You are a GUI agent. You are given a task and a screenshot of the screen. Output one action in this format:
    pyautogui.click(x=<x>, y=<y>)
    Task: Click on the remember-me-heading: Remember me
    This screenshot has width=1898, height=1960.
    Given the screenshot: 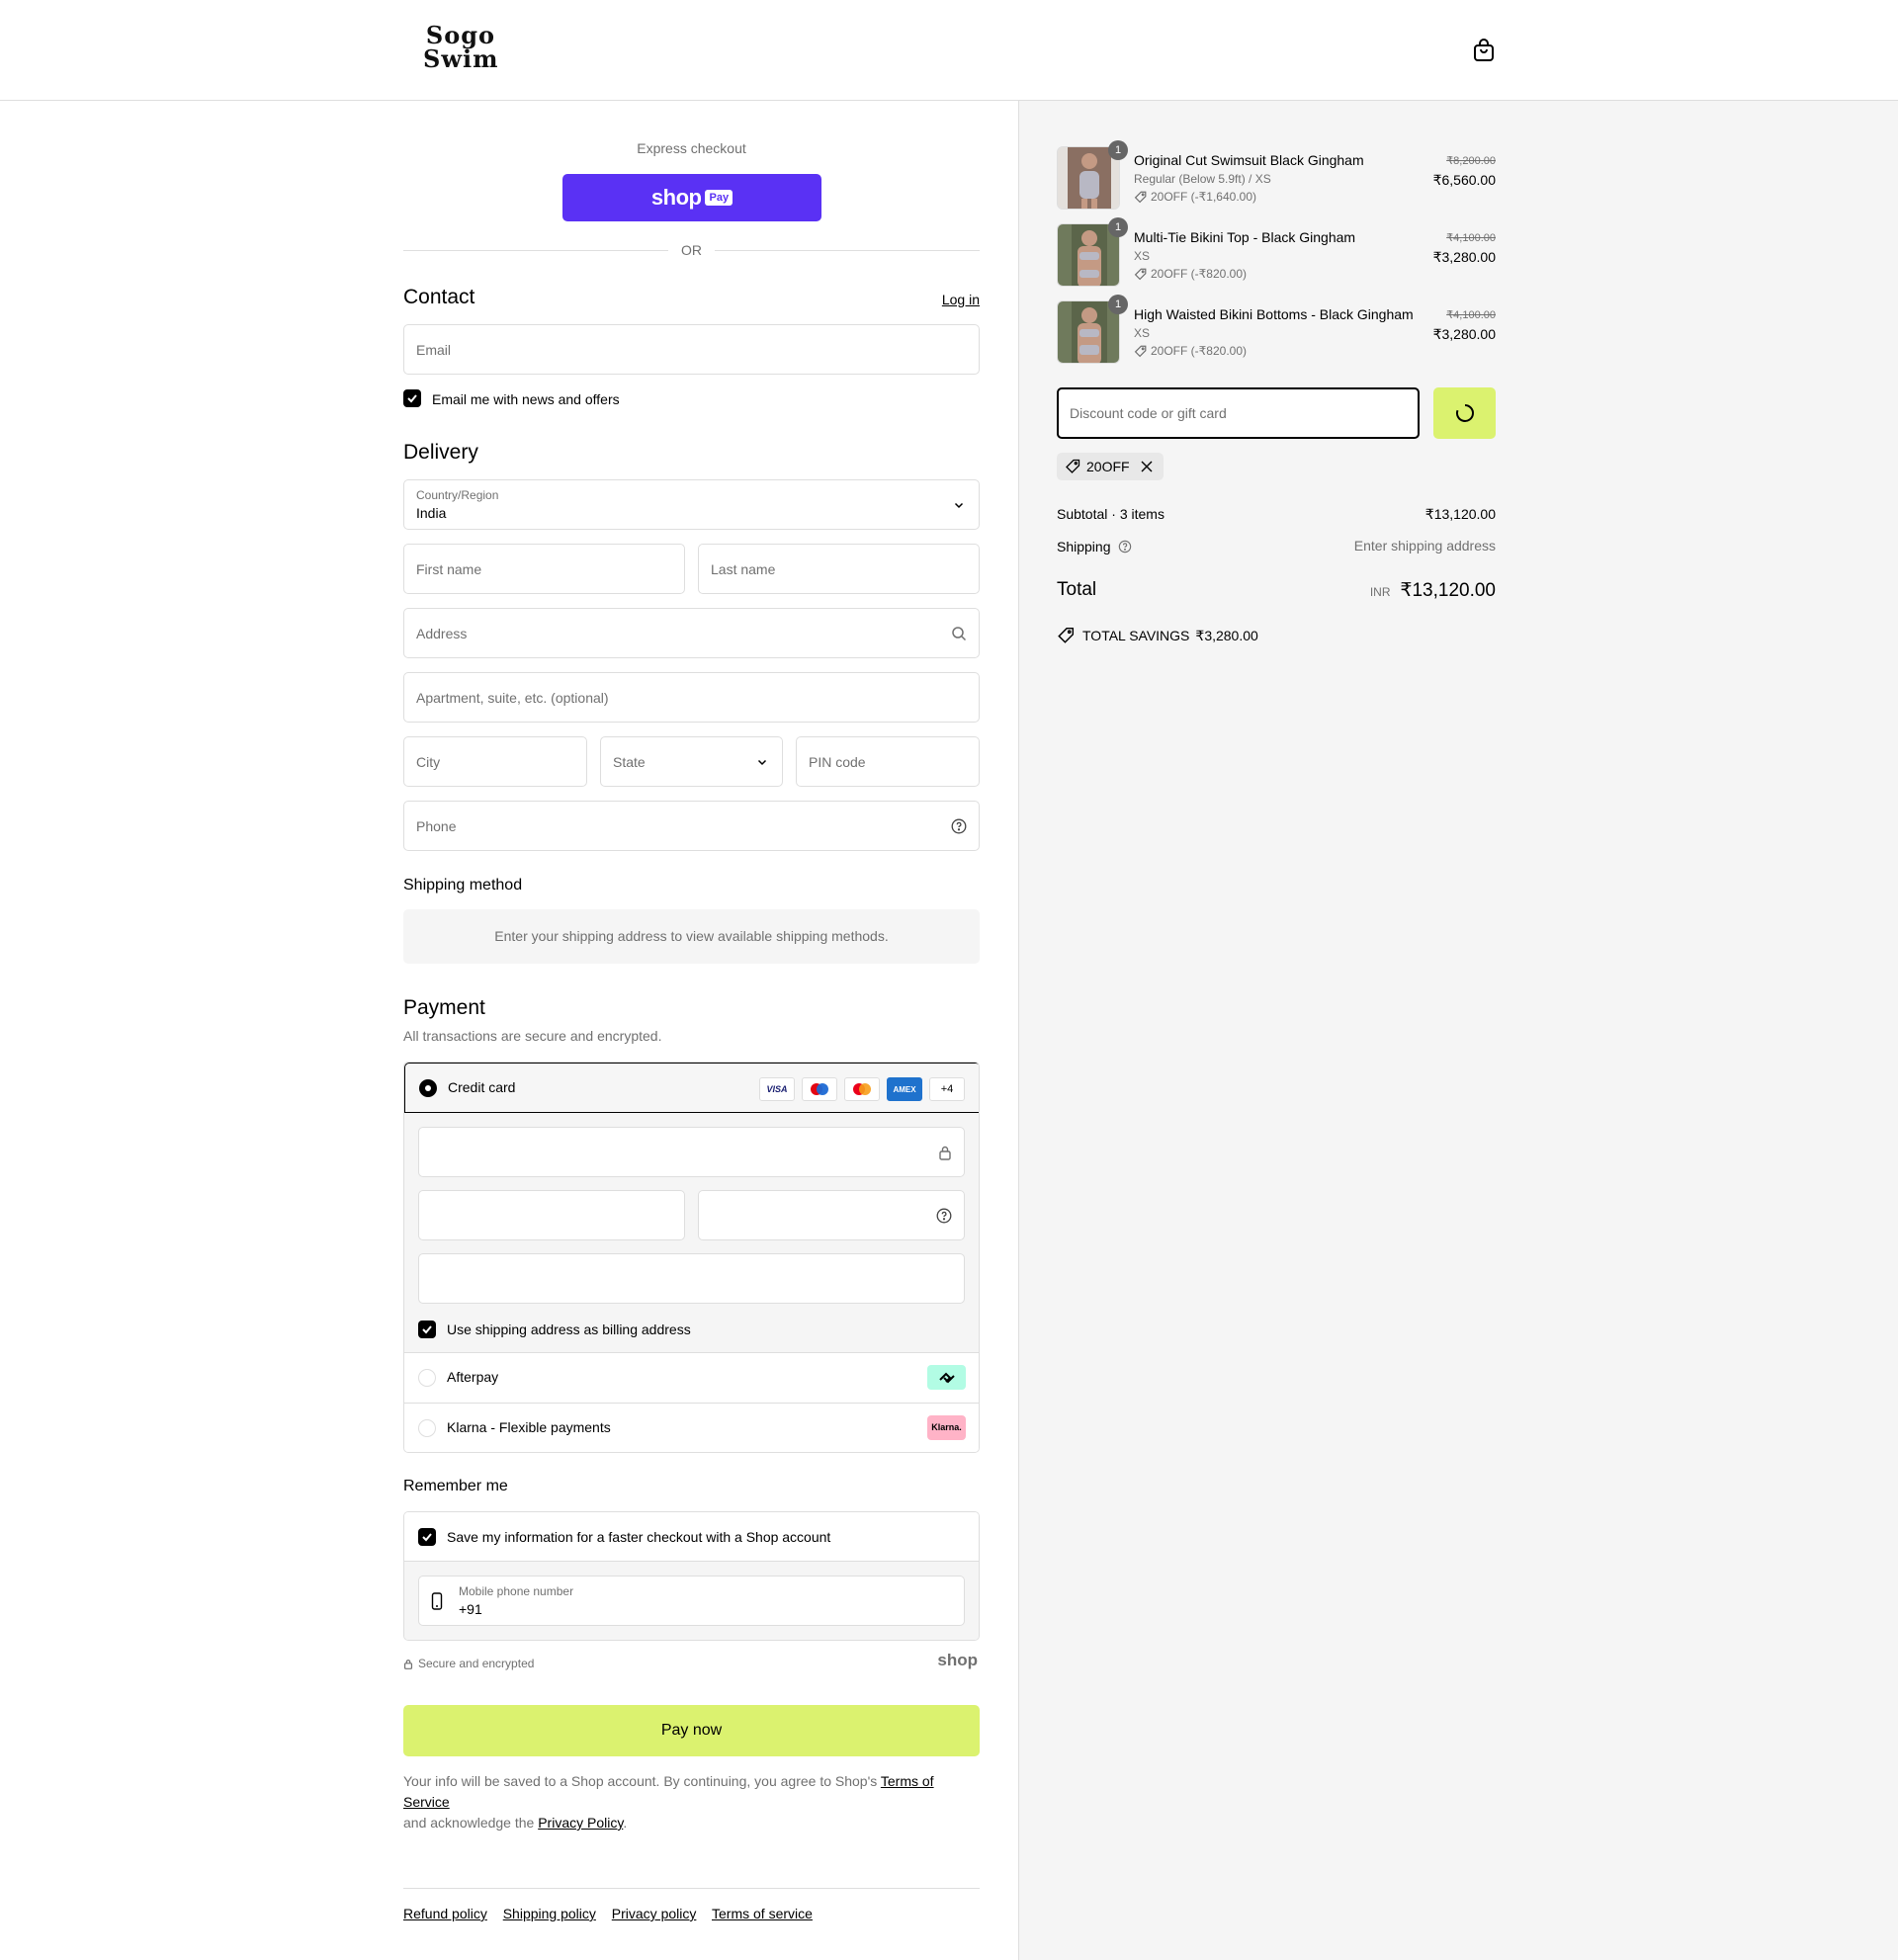 What is the action you would take?
    pyautogui.click(x=455, y=1486)
    